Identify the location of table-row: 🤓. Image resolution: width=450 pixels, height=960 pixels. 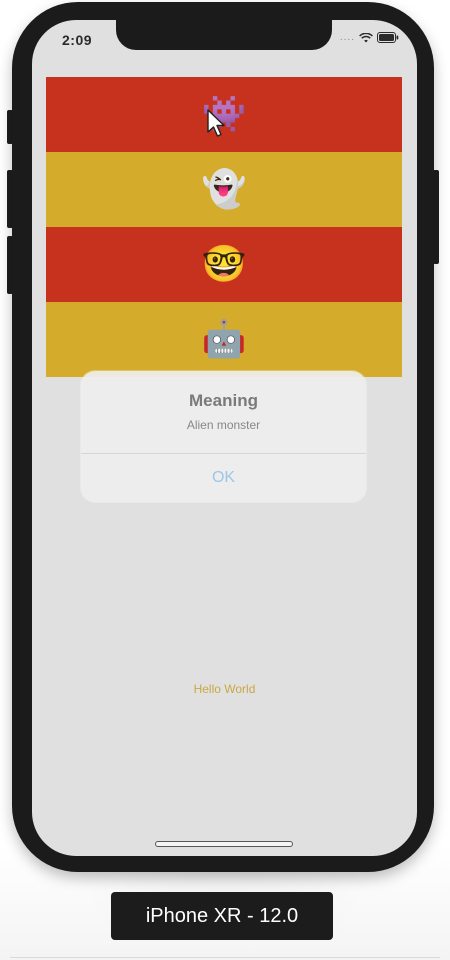
(224, 264).